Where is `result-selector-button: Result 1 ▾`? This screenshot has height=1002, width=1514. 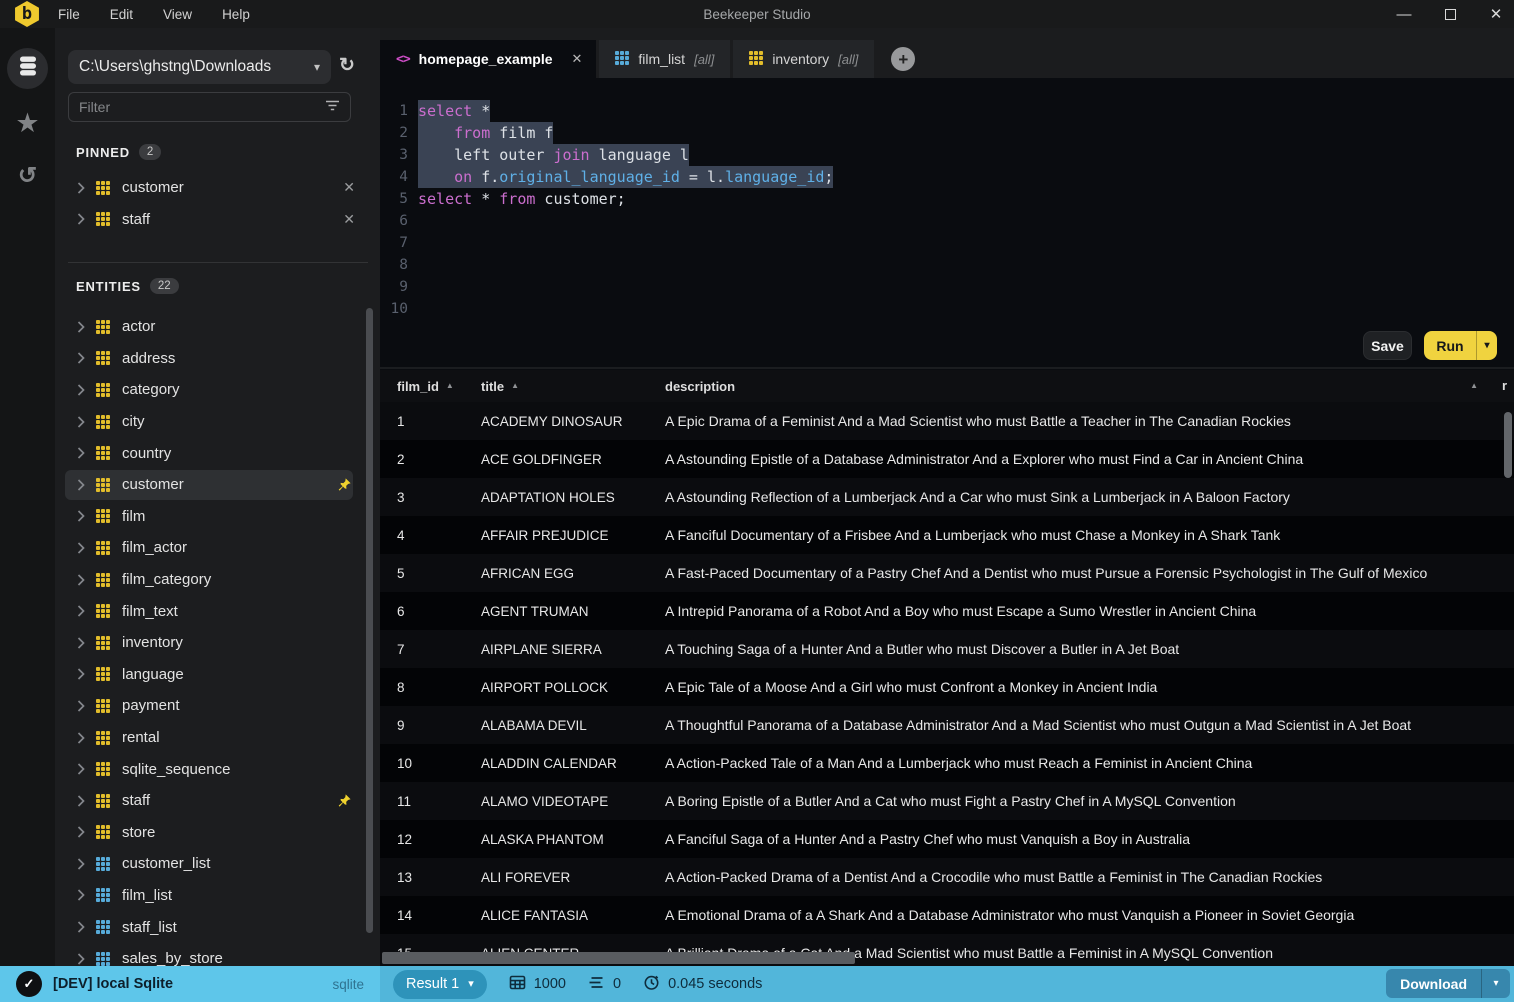 result-selector-button: Result 1 ▾ is located at coordinates (440, 984).